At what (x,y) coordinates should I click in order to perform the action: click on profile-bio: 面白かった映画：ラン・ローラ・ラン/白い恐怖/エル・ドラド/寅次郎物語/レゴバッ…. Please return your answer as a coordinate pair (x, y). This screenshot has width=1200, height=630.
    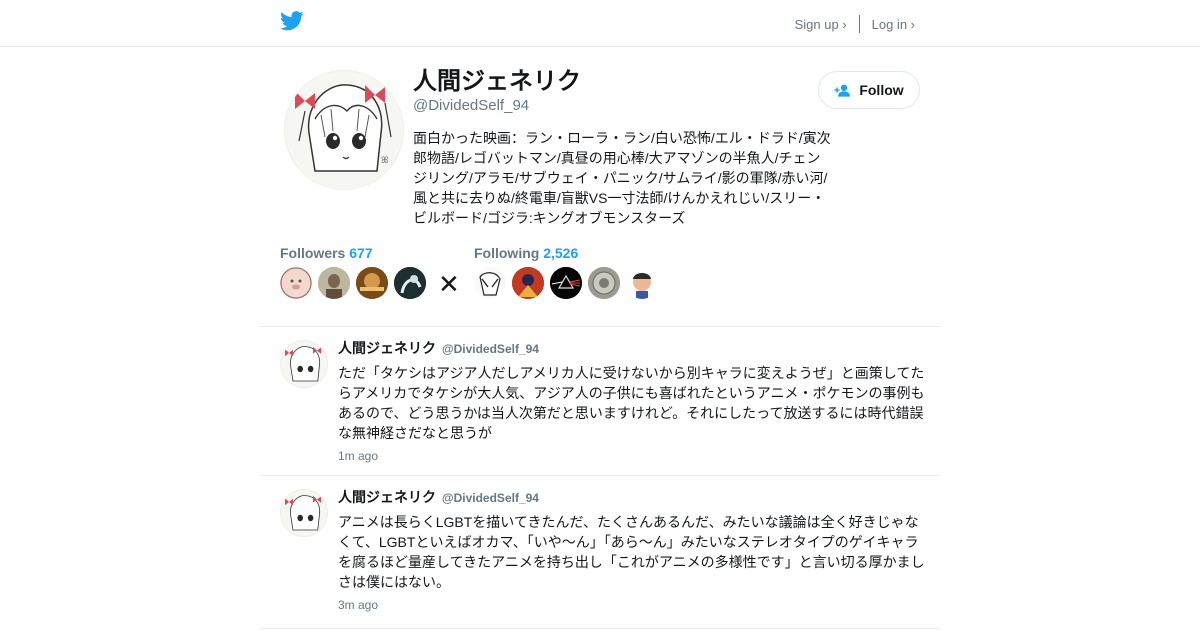
    Looking at the image, I should click on (622, 178).